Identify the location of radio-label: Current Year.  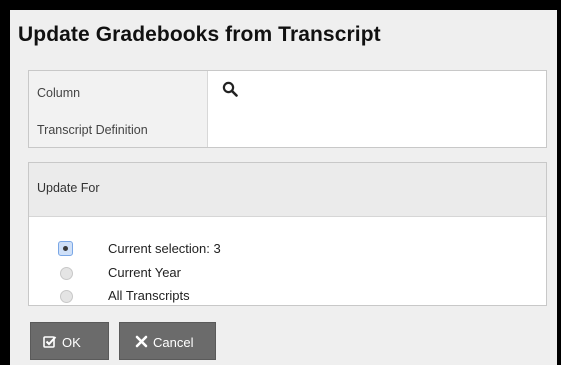
(144, 272).